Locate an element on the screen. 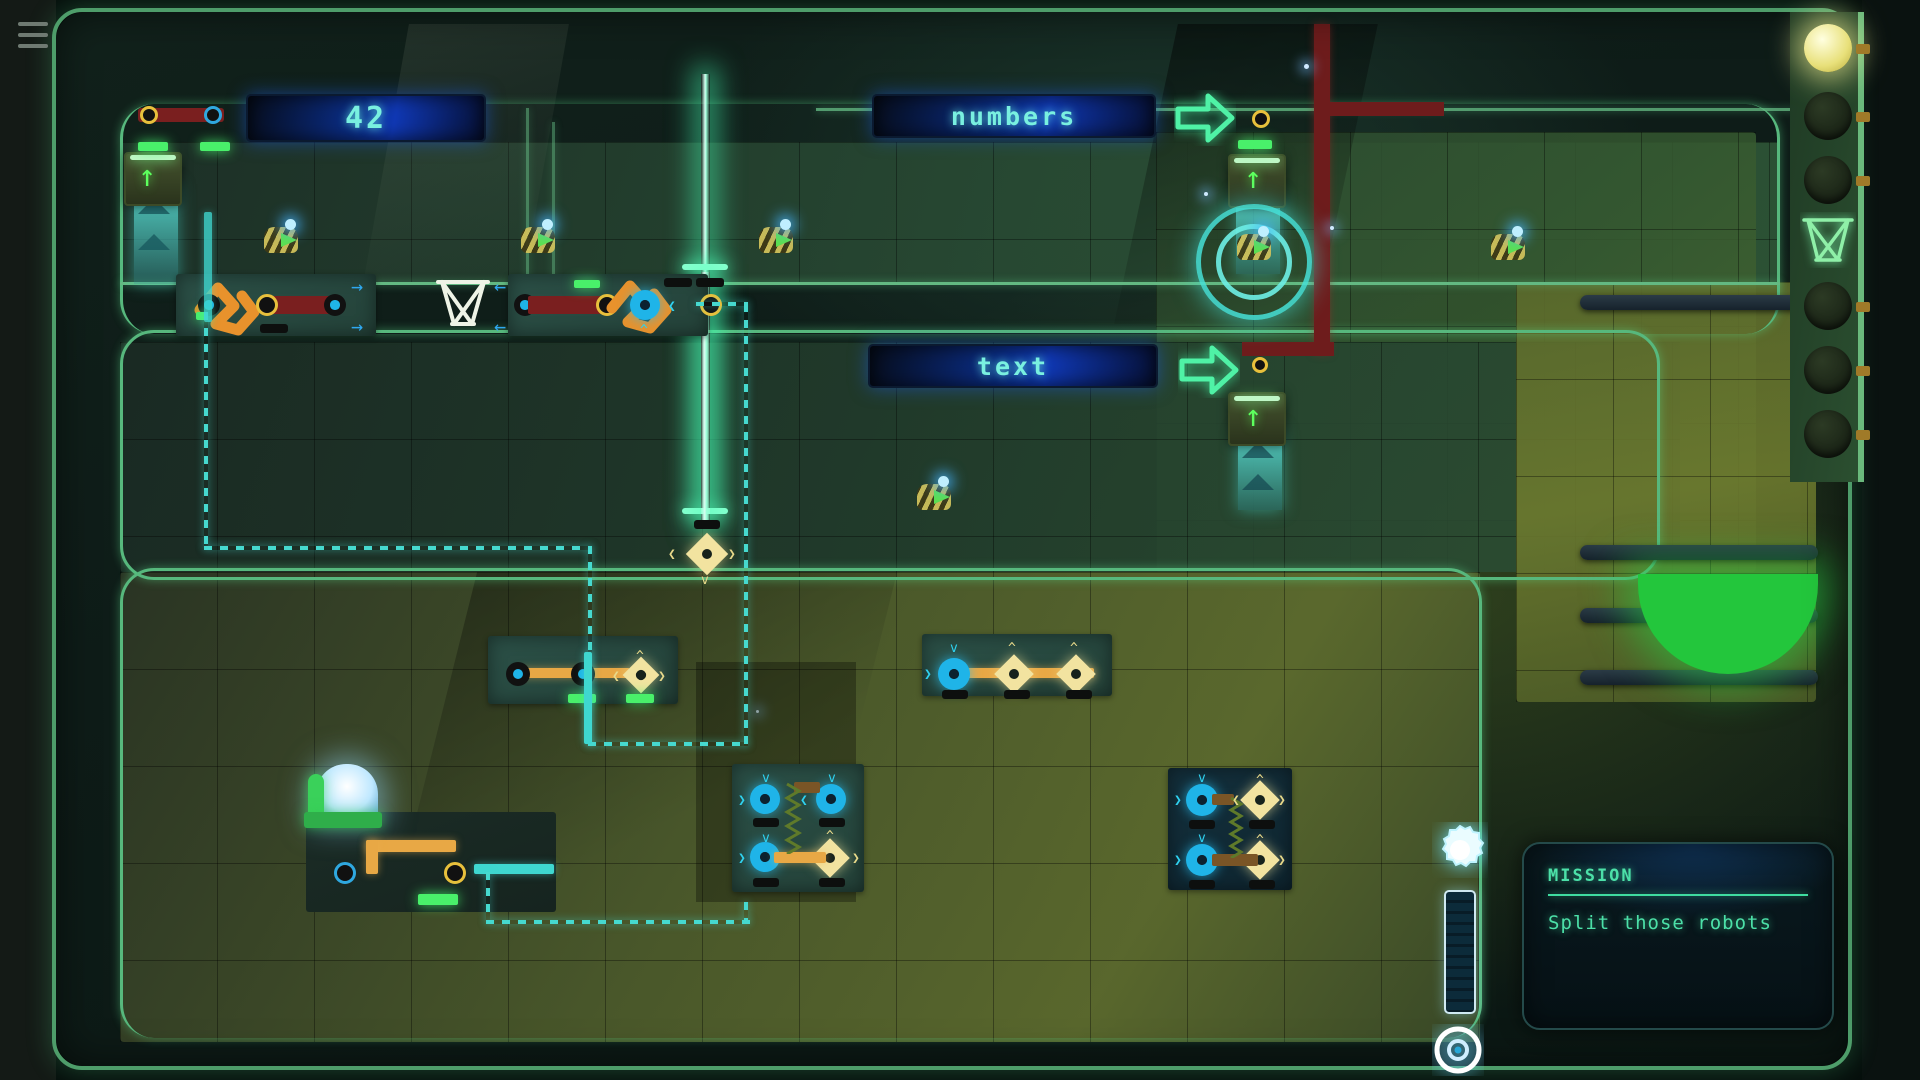 The height and width of the screenshot is (1080, 1920). pipe-red-vertical is located at coordinates (1322, 189).